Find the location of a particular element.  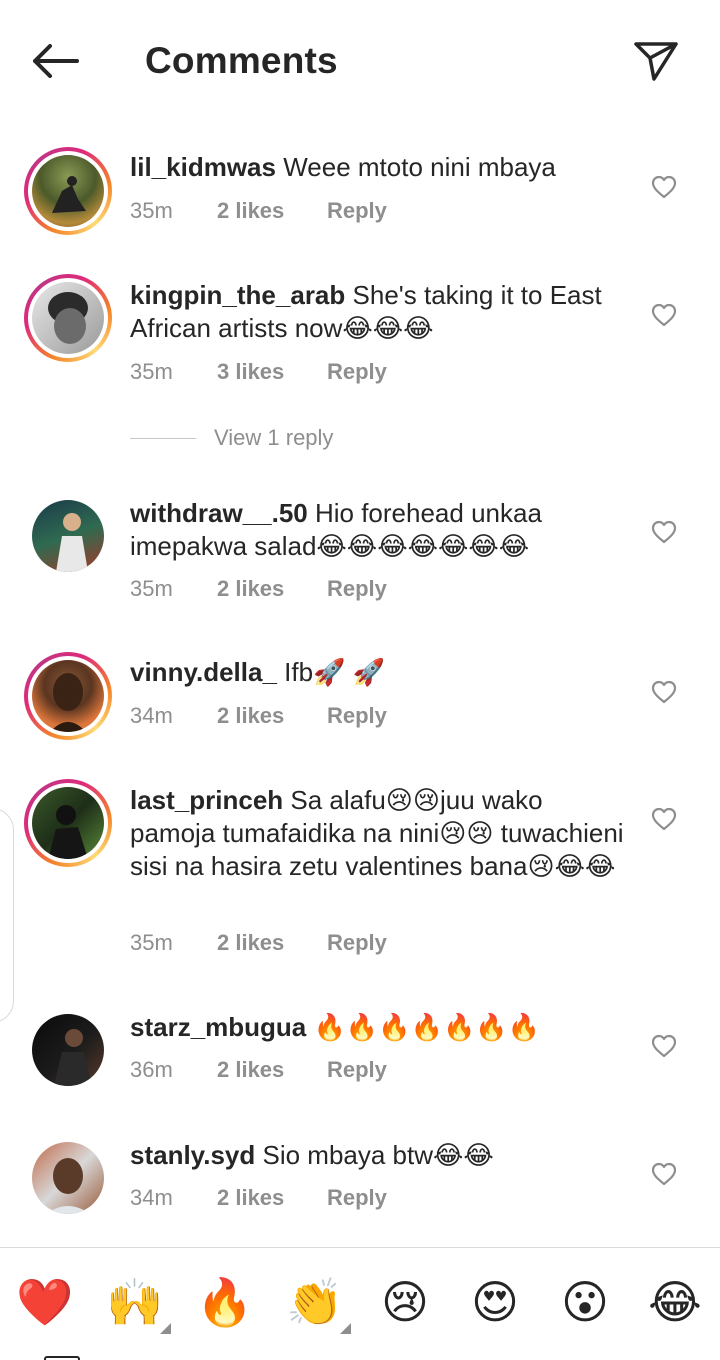

share-button is located at coordinates (656, 61).